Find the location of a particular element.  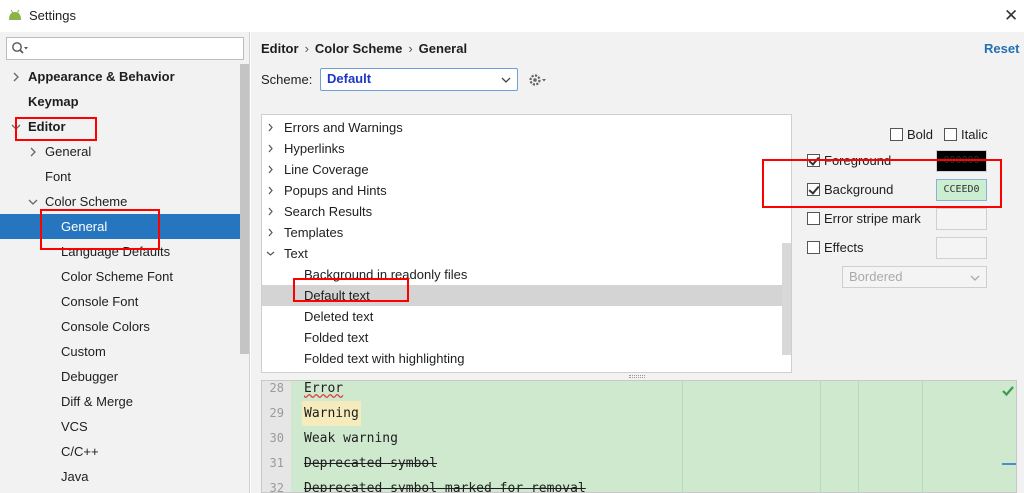

line-number: 31 is located at coordinates (276, 463).